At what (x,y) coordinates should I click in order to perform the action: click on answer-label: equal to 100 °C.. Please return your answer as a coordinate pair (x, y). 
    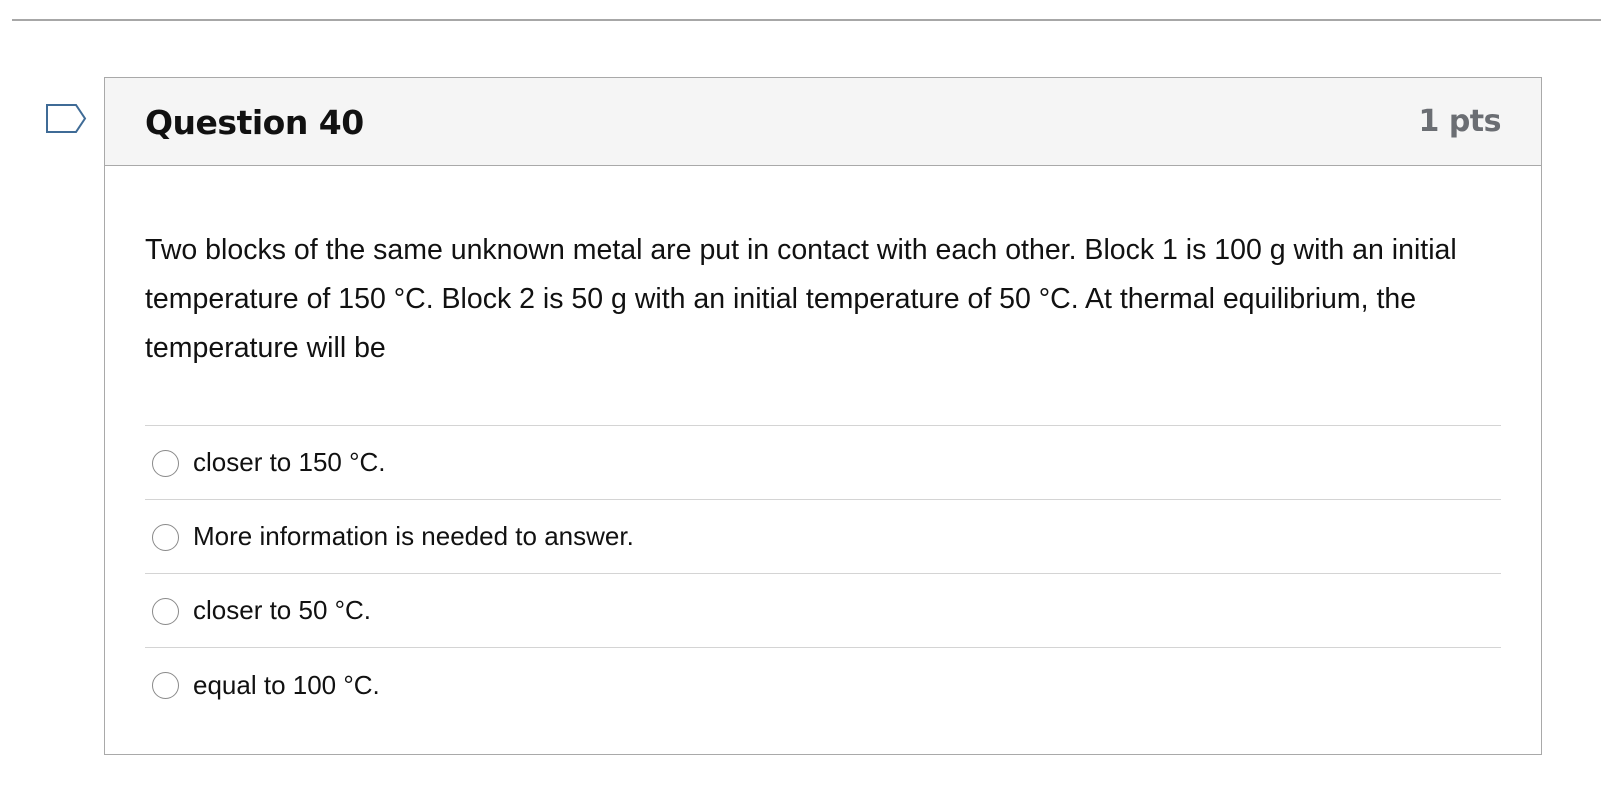
    Looking at the image, I should click on (286, 685).